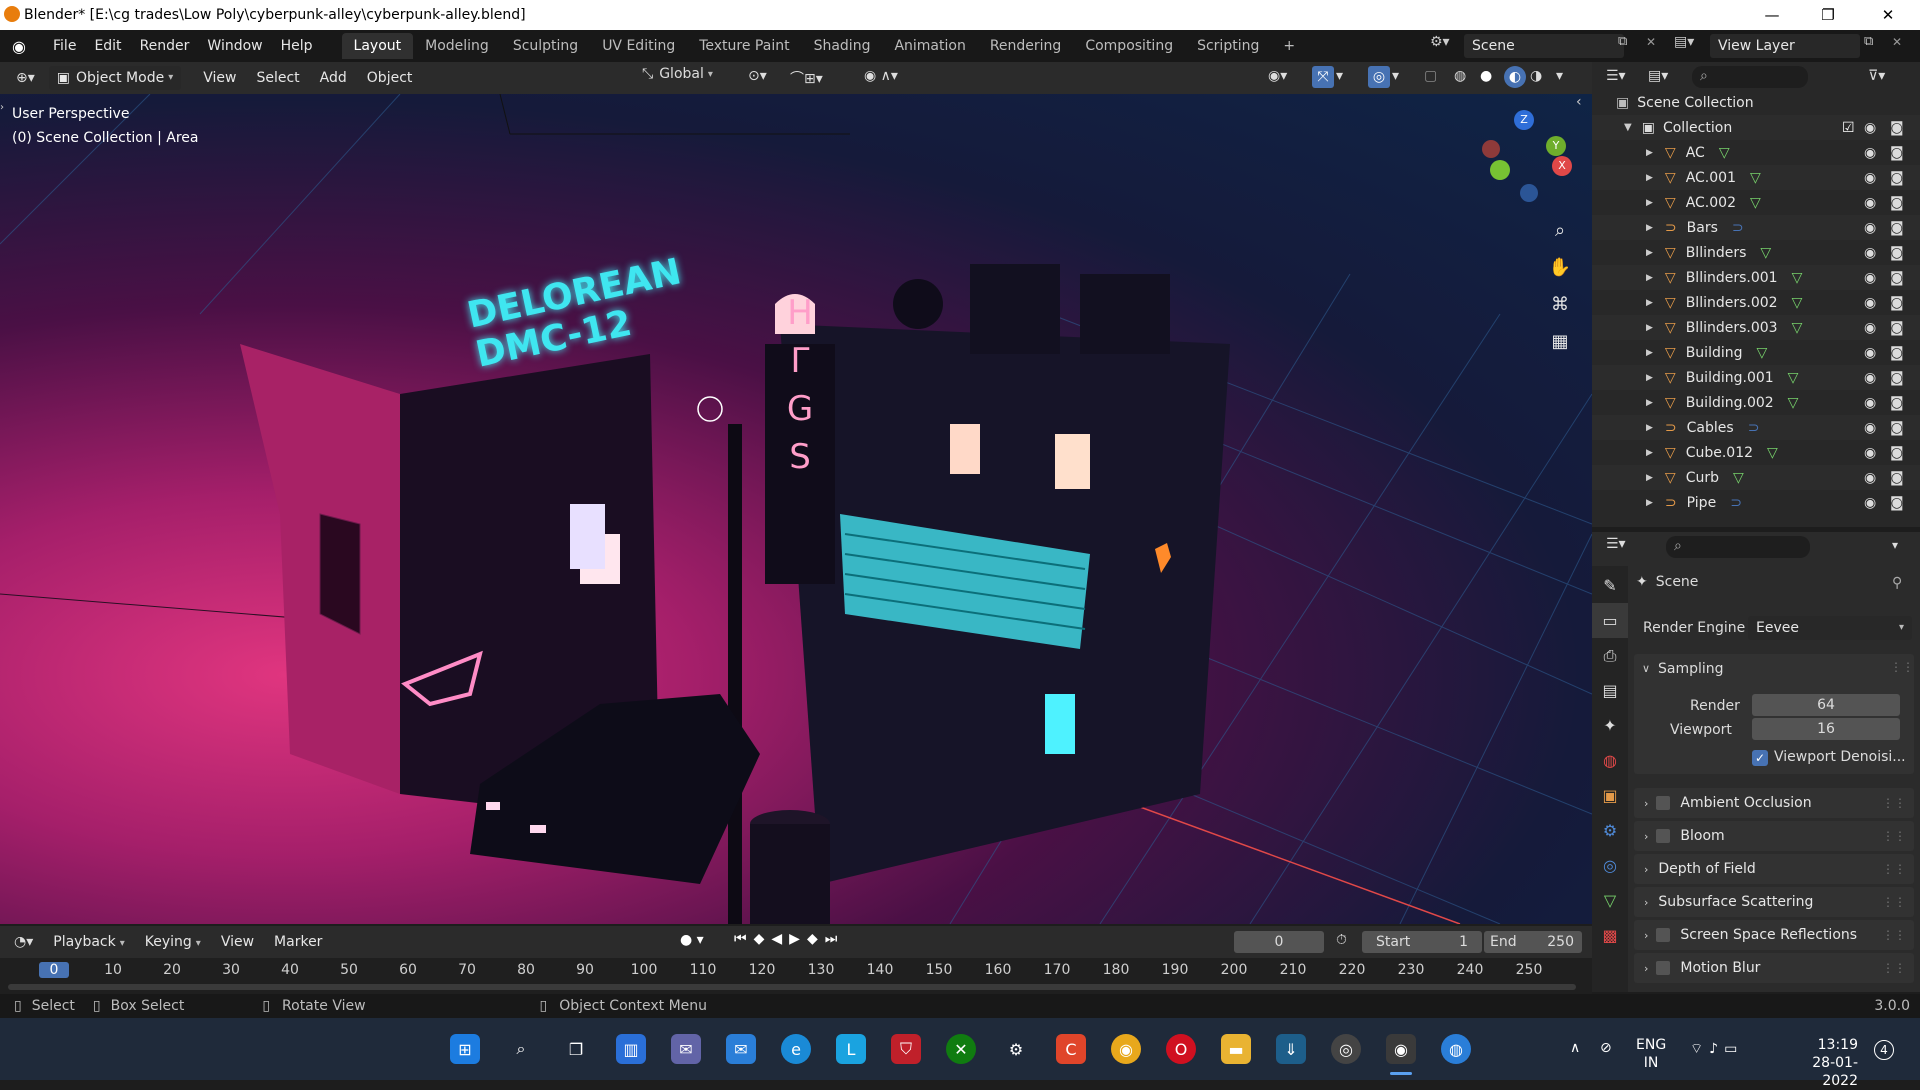 The image size is (1920, 1090). Describe the element at coordinates (1848, 128) in the screenshot. I see `collection-checkbox-icon: ☑` at that location.